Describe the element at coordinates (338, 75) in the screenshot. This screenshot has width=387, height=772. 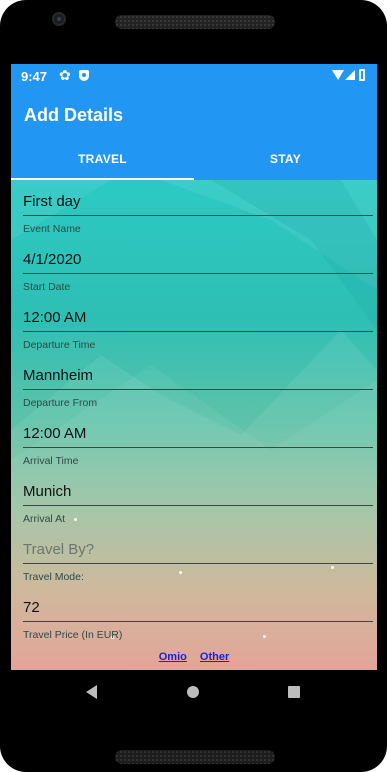
I see `wifi-icon` at that location.